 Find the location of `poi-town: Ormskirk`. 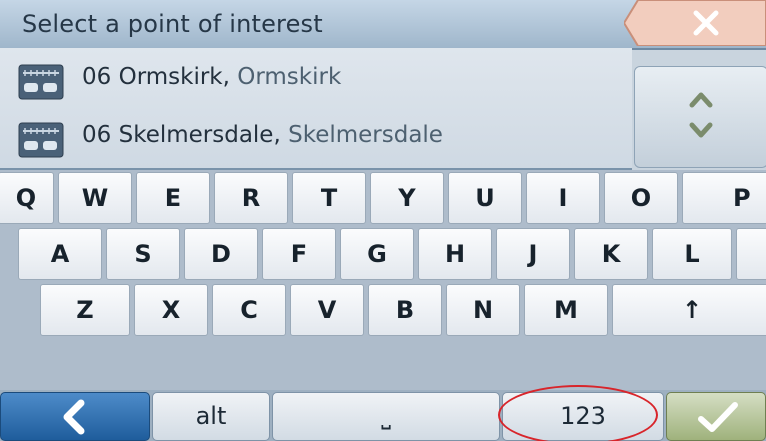

poi-town: Ormskirk is located at coordinates (289, 77).